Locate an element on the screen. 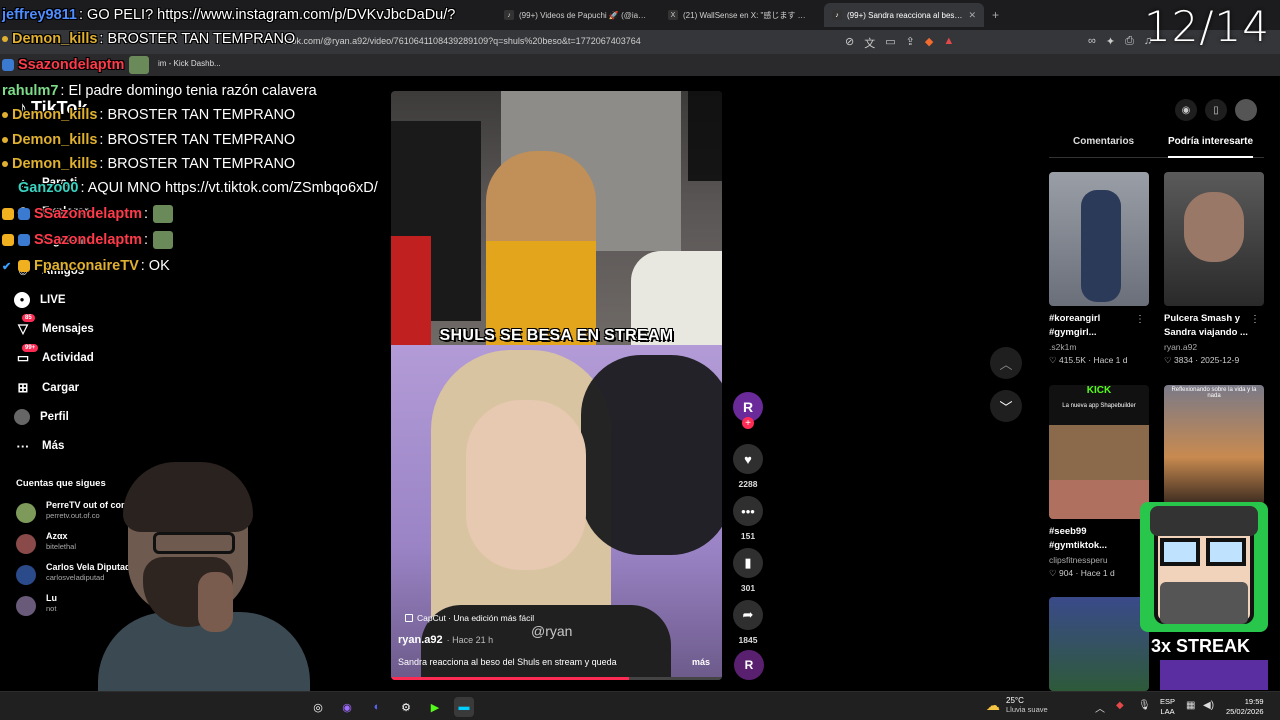 This screenshot has width=1280, height=720. tray-chevron-icon: ︿ is located at coordinates (1100, 707).